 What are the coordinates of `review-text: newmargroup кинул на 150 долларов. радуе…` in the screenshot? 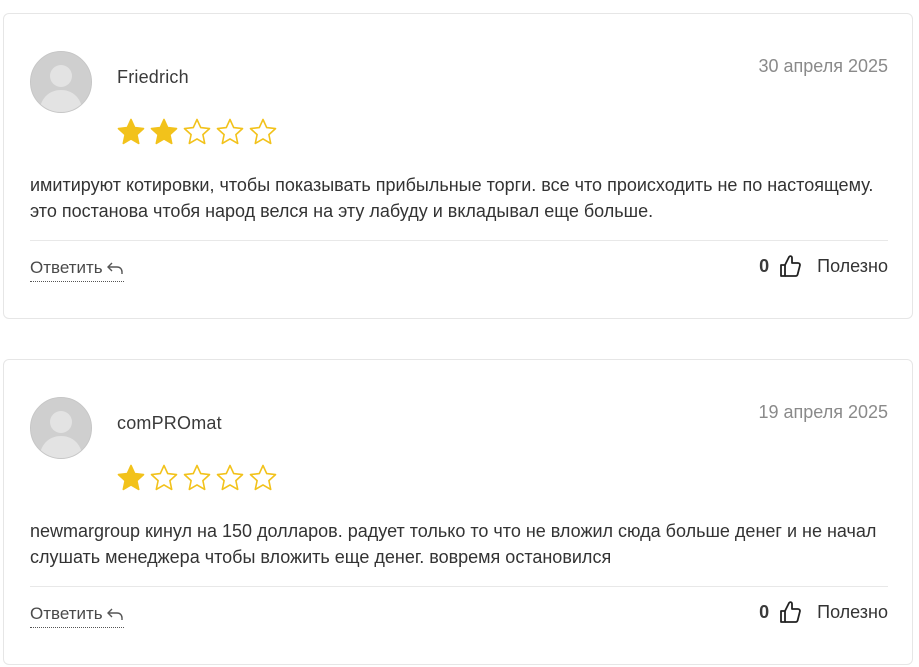 It's located at (453, 544).